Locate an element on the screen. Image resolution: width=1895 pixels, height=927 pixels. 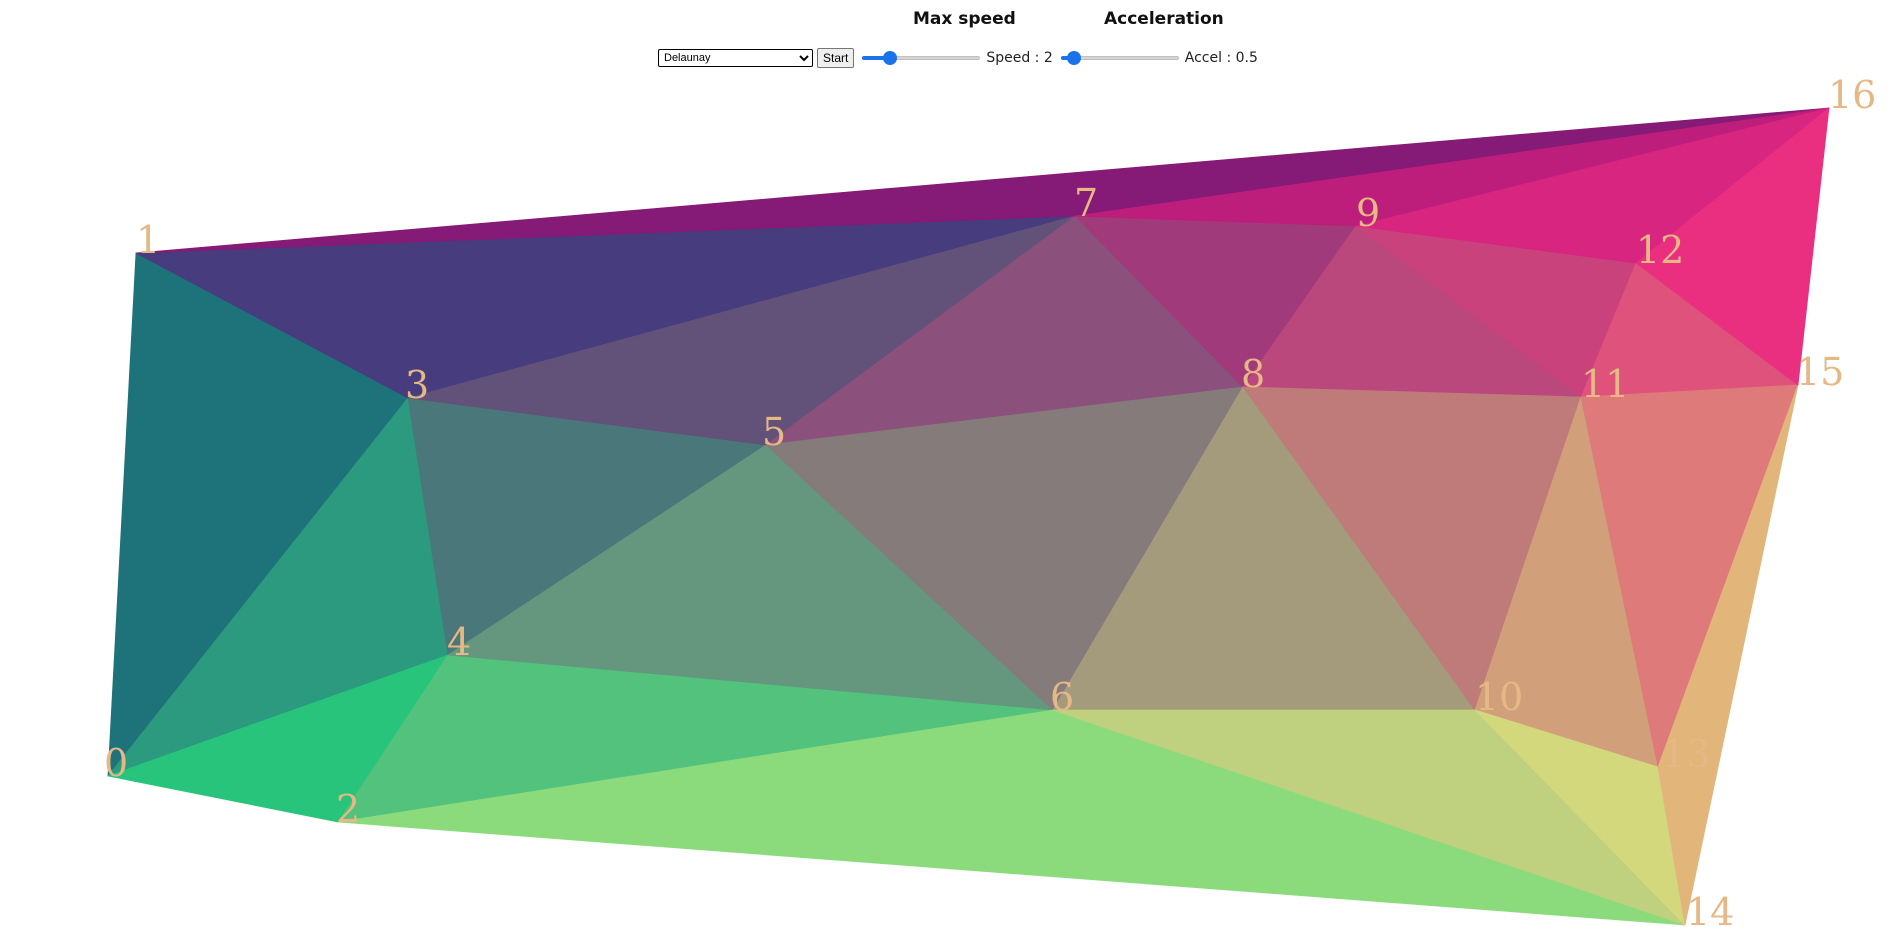
vertex-label: 16 is located at coordinates (1852, 95).